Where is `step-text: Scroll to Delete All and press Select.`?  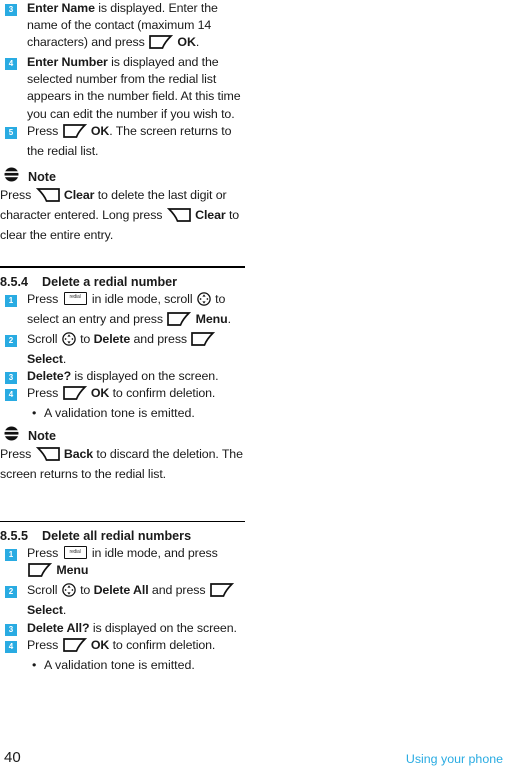 step-text: Scroll to Delete All and press Select. is located at coordinates (134, 600).